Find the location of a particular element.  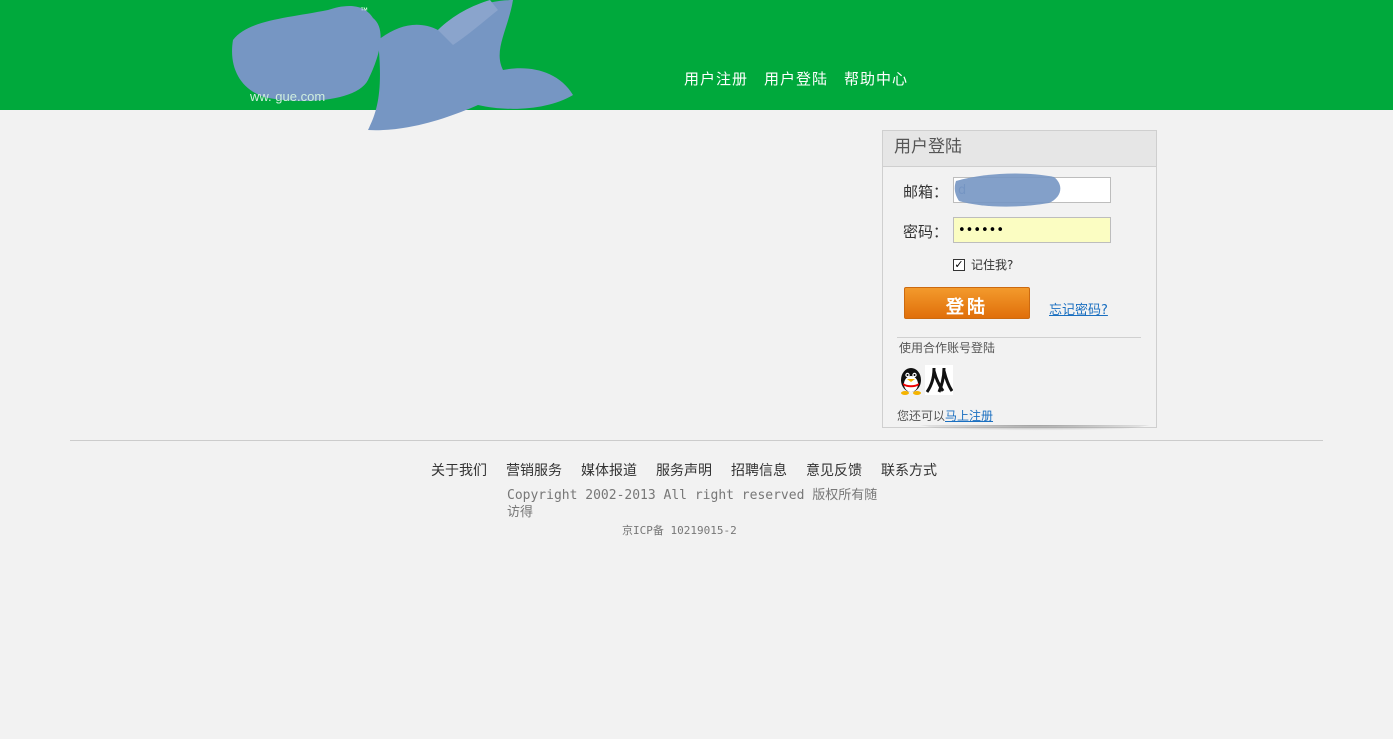

footer-divider is located at coordinates (696, 440).